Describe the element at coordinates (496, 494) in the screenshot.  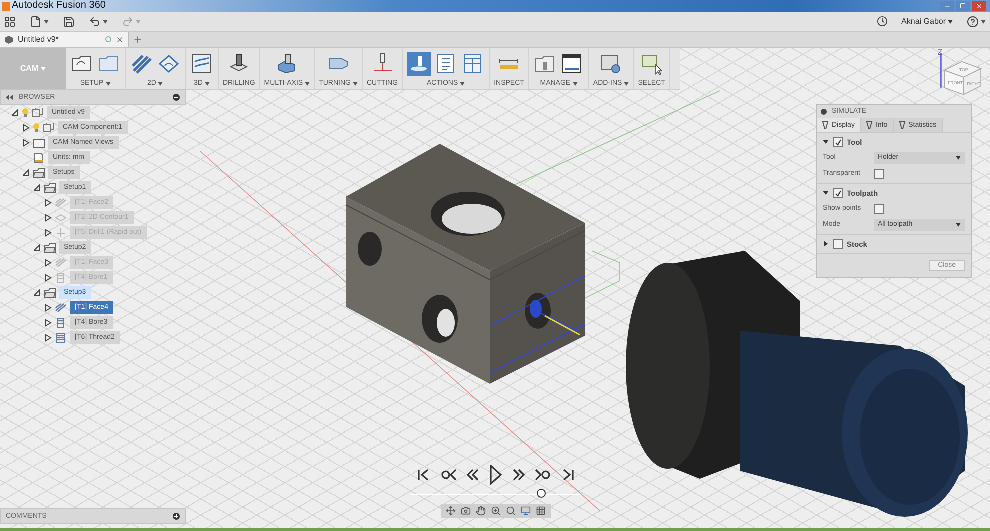
I see `timeline-slider` at that location.